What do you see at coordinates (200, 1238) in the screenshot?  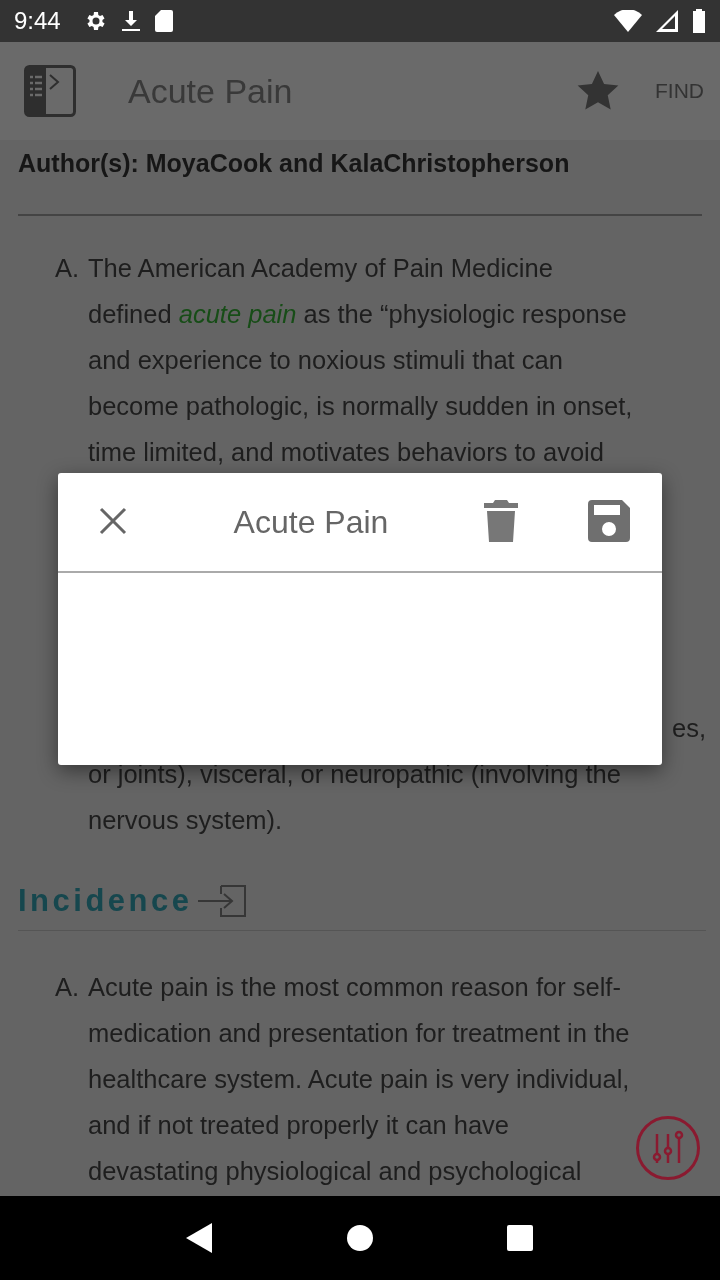 I see `back-icon` at bounding box center [200, 1238].